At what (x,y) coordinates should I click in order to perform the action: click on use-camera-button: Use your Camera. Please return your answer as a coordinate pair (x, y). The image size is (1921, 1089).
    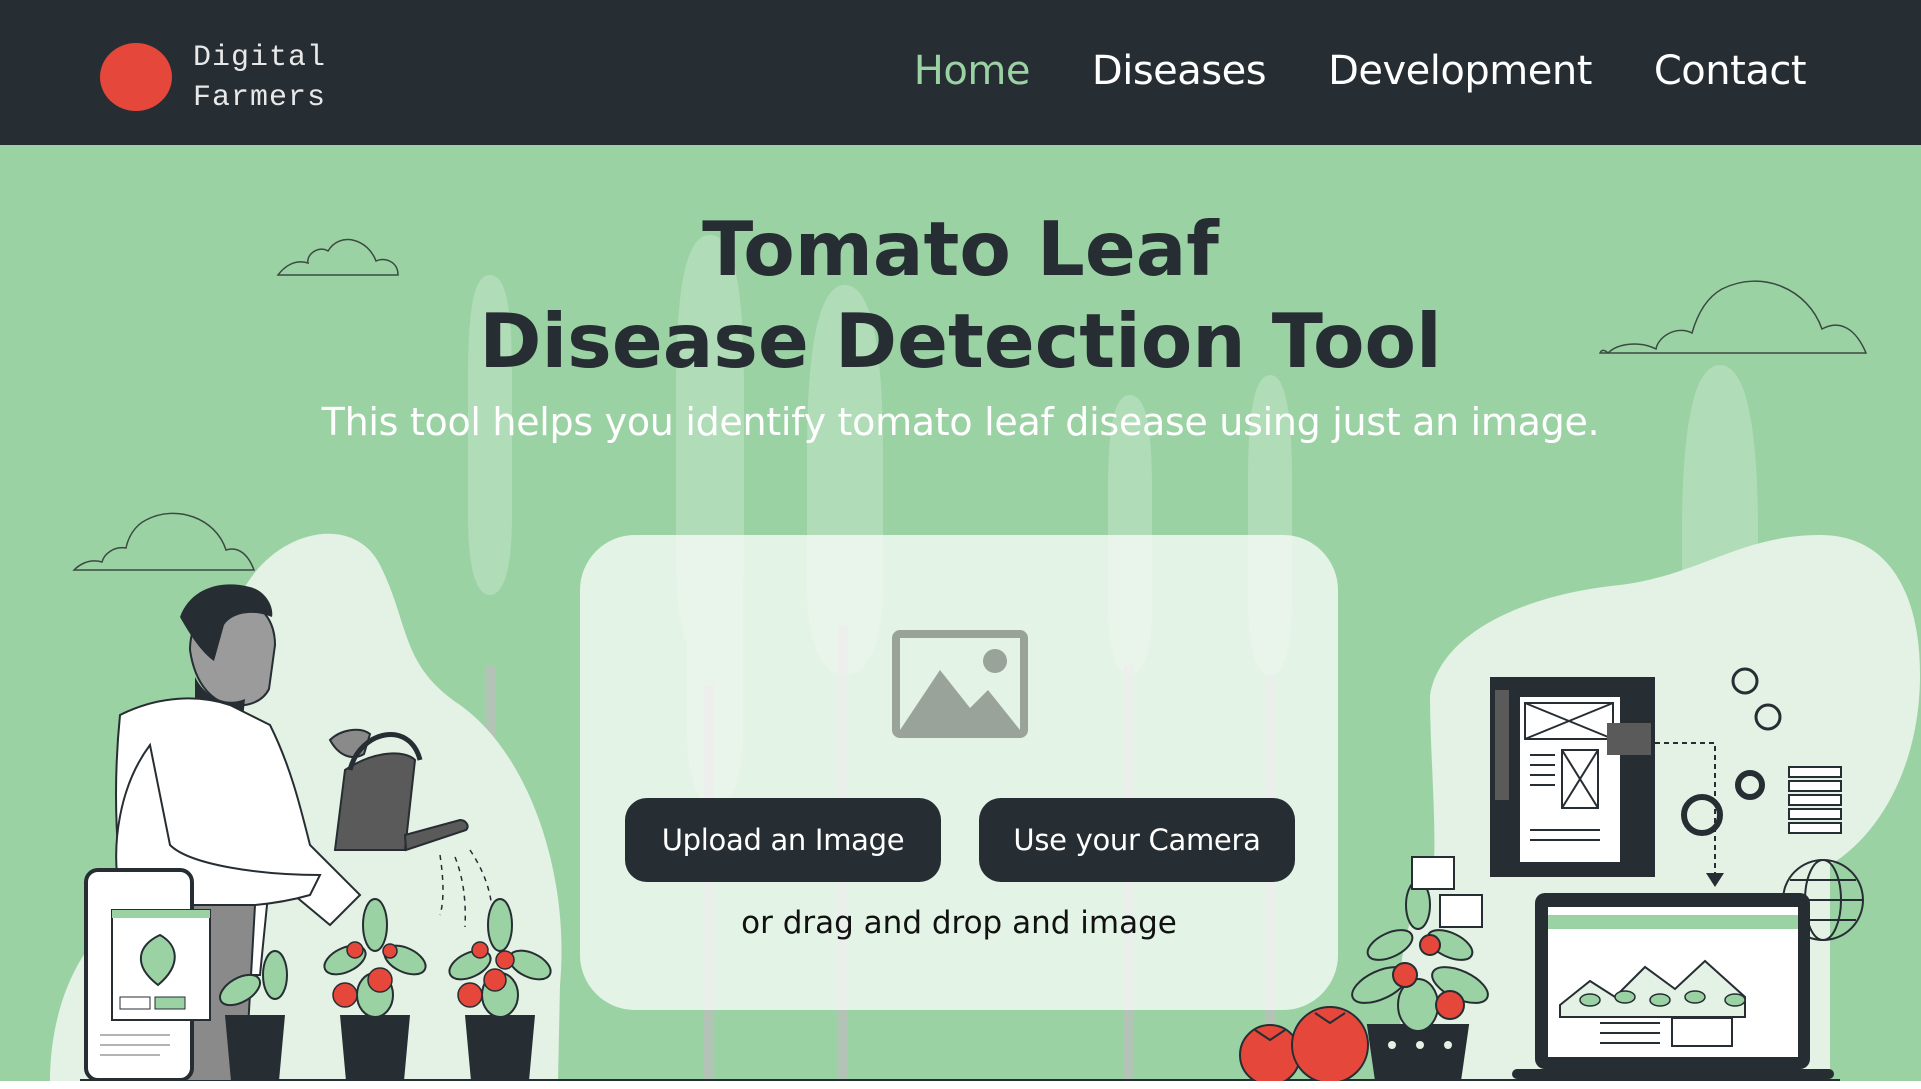
    Looking at the image, I should click on (1137, 840).